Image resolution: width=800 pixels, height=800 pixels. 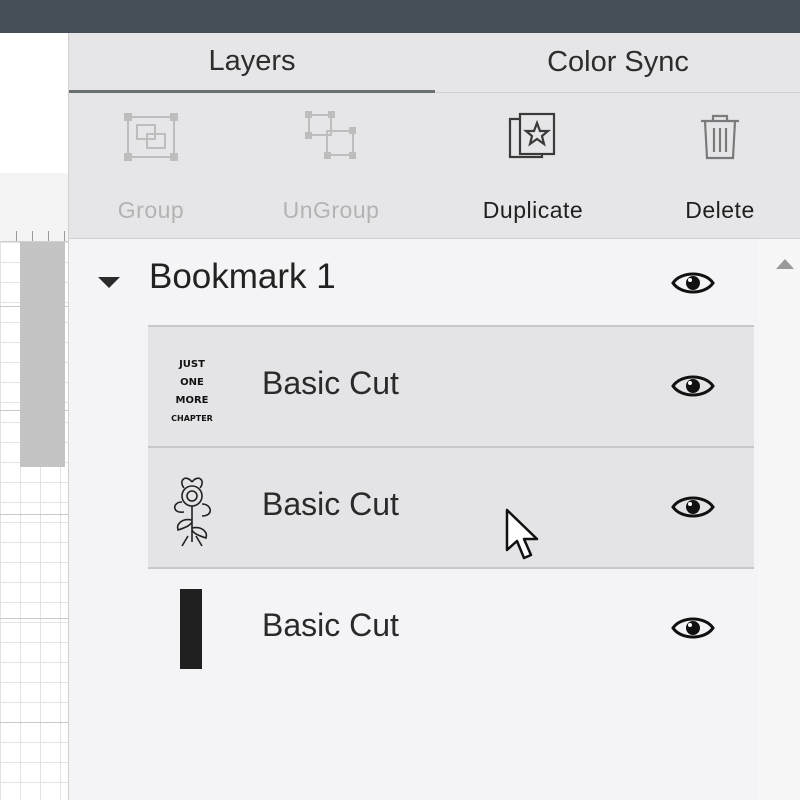 What do you see at coordinates (400, 16) in the screenshot?
I see `top-bar` at bounding box center [400, 16].